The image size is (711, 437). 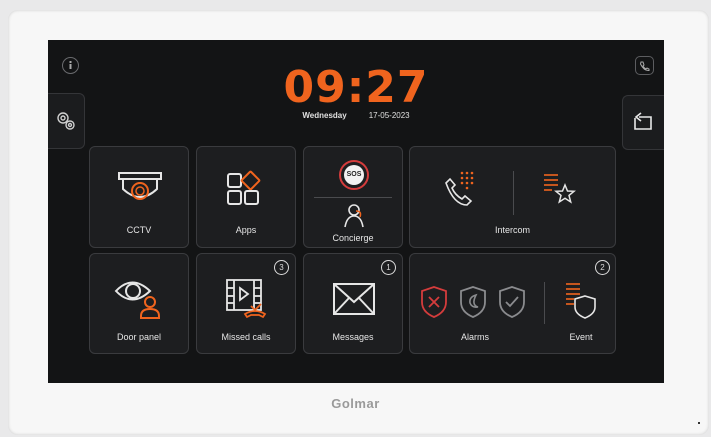 I want to click on alarm-disarmed-shield-icon, so click(x=434, y=302).